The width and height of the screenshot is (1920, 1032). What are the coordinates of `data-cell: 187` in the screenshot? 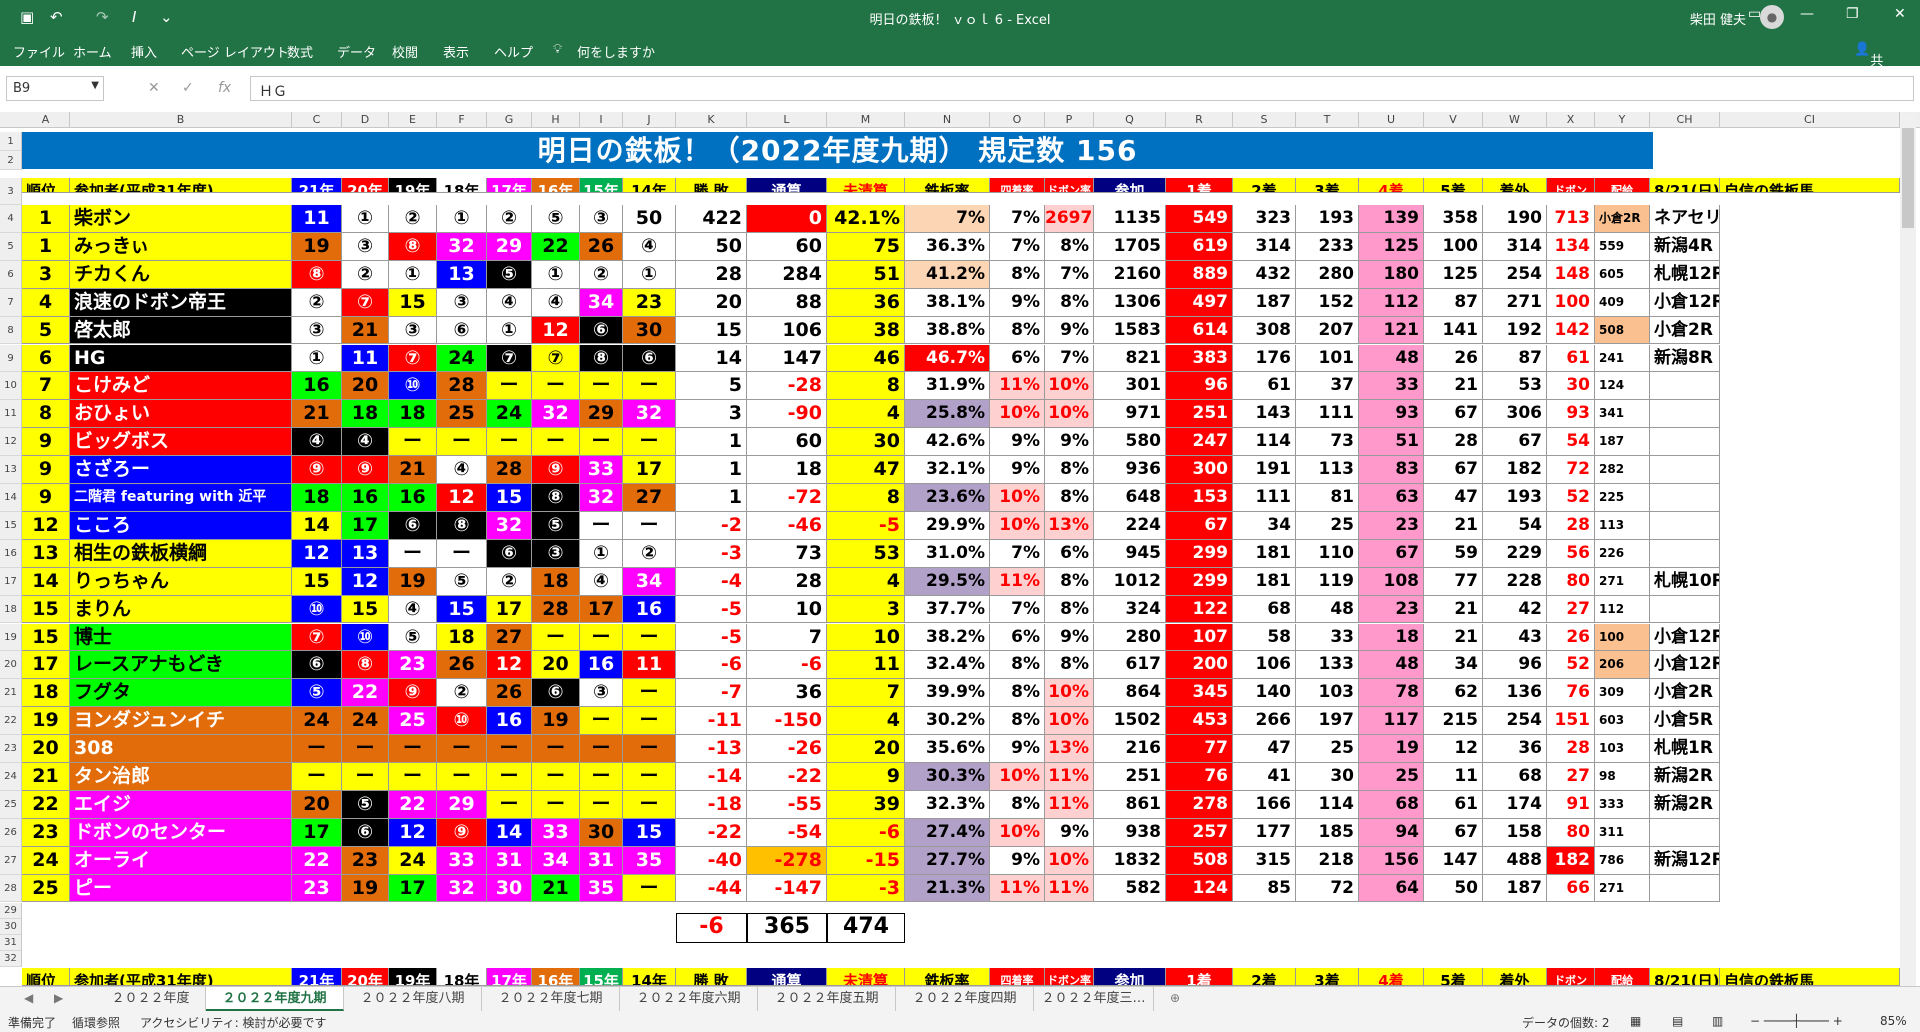 It's located at (1515, 888).